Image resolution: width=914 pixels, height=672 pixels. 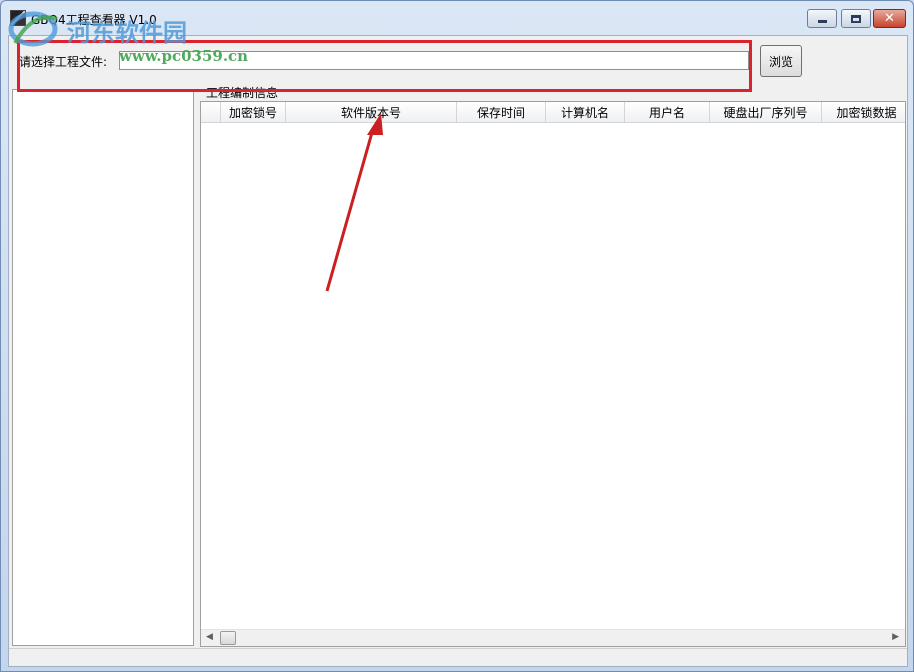 I want to click on horizontal-scrollbar: ◀ ▶, so click(x=553, y=637).